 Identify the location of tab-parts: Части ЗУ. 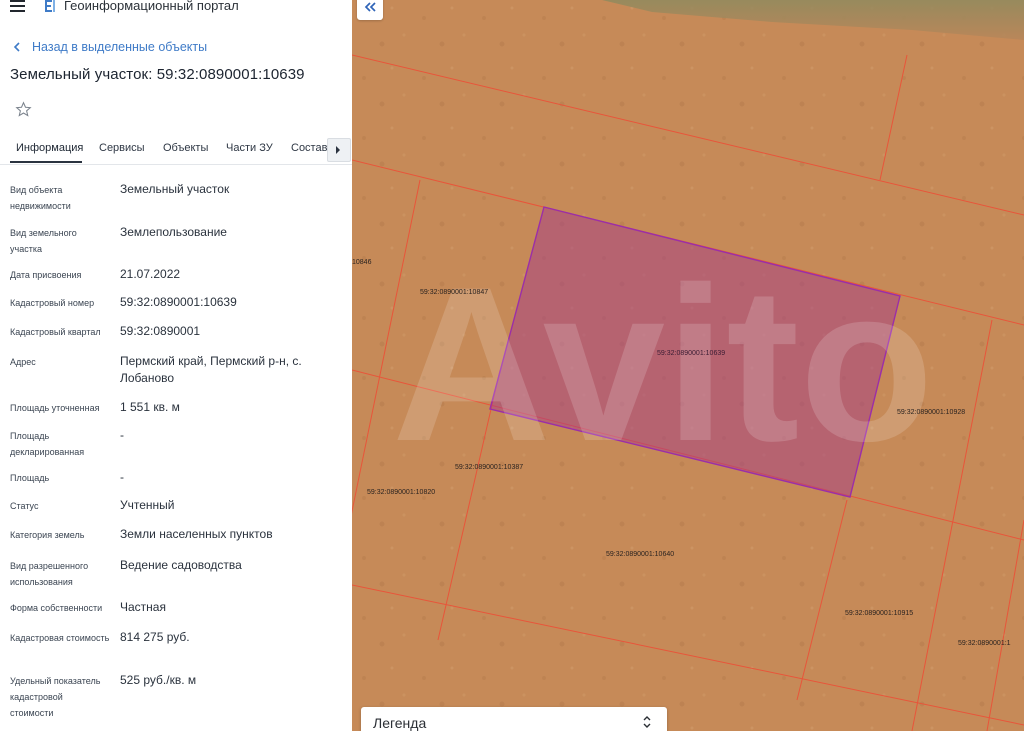
(249, 148).